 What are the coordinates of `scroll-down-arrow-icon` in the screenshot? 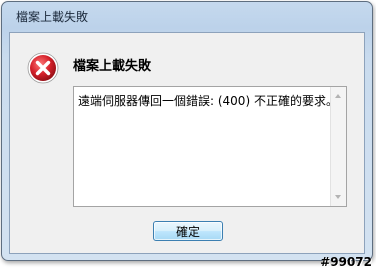 It's located at (338, 197).